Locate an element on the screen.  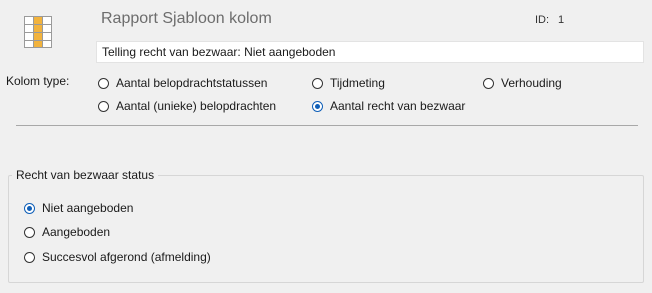
page-title: Rapport Sjabloon kolom is located at coordinates (186, 18).